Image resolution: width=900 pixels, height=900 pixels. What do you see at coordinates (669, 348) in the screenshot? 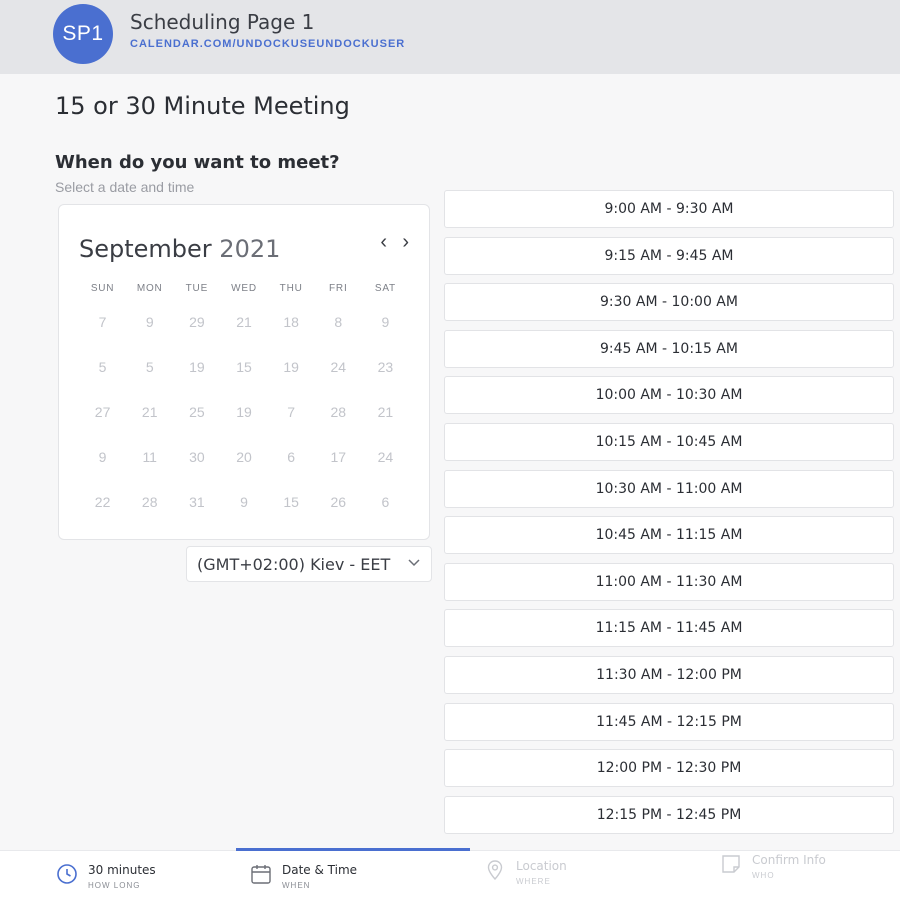
I see `time-slot-button: 9:45 AM - 10:15 AM` at bounding box center [669, 348].